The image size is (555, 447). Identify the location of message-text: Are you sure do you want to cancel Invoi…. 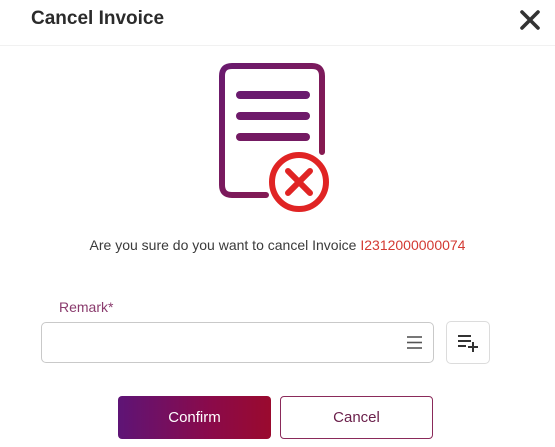
(225, 245).